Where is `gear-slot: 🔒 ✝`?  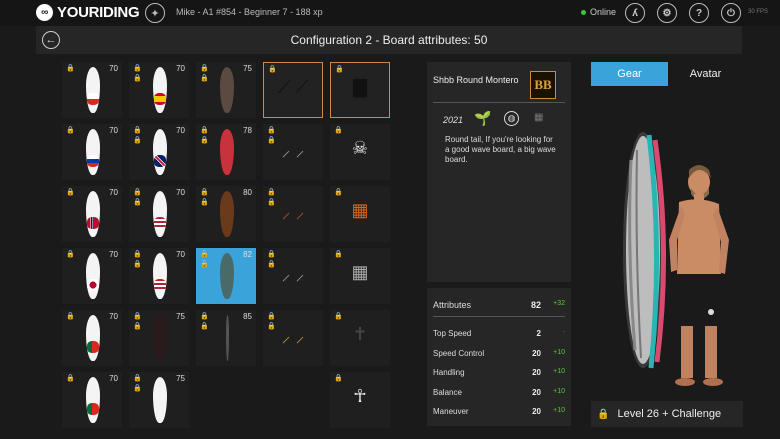 gear-slot: 🔒 ✝ is located at coordinates (360, 338).